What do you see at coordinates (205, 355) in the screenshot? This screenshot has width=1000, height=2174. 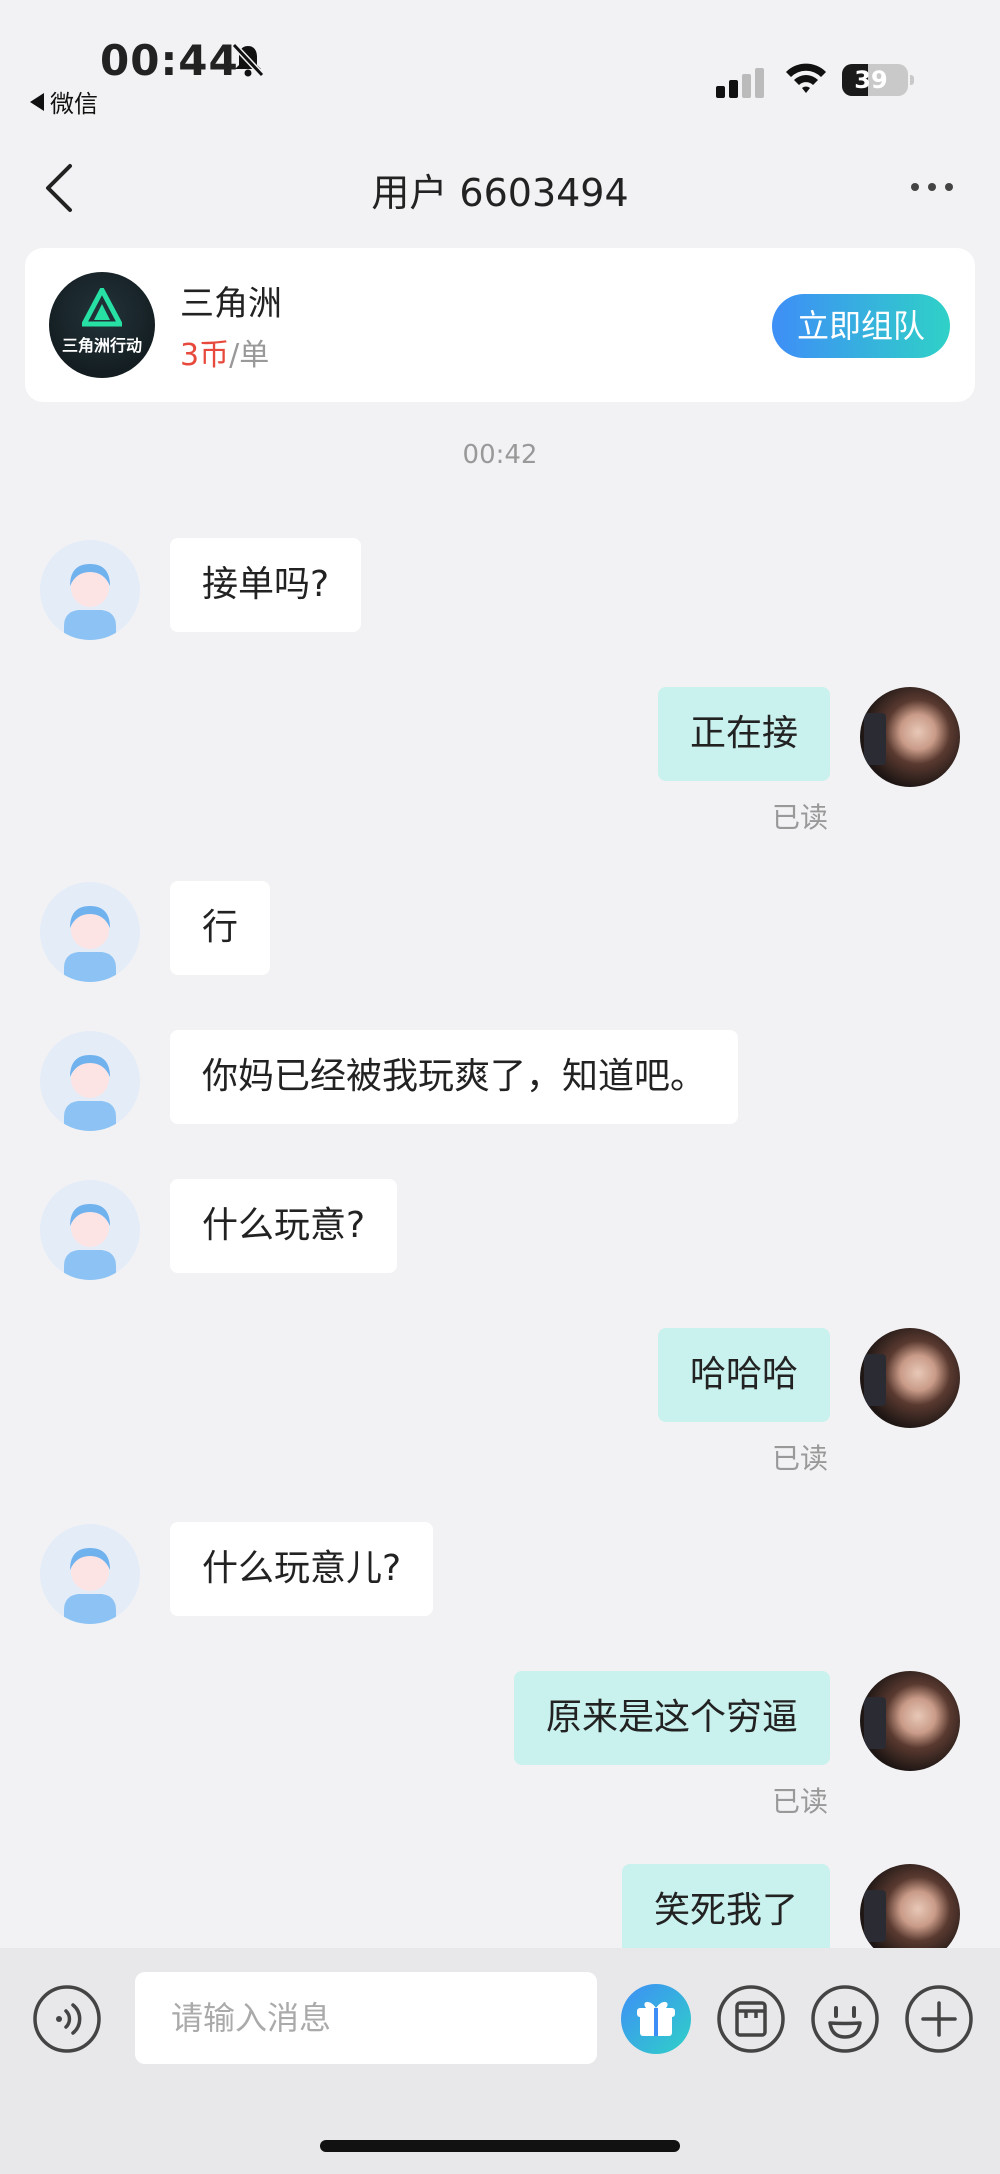 I see `price-value: 3币` at bounding box center [205, 355].